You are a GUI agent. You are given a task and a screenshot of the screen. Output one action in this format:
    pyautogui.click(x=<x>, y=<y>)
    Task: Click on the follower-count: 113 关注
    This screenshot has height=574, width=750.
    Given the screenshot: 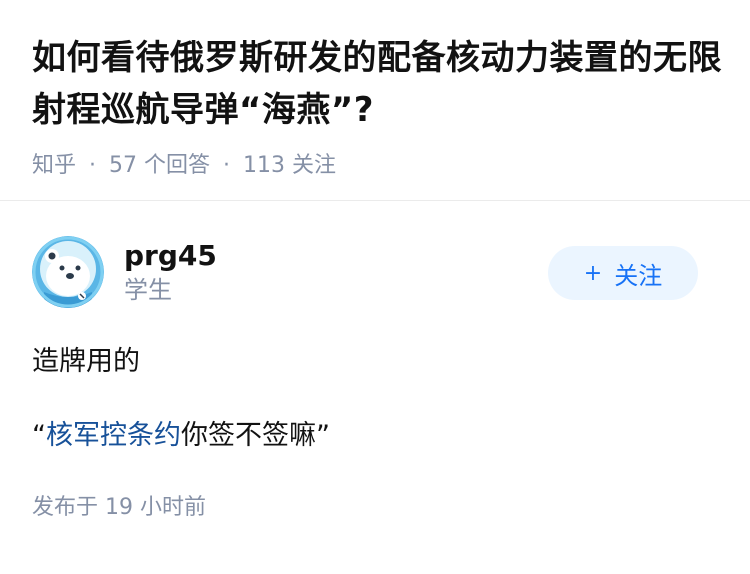 What is the action you would take?
    pyautogui.click(x=290, y=165)
    